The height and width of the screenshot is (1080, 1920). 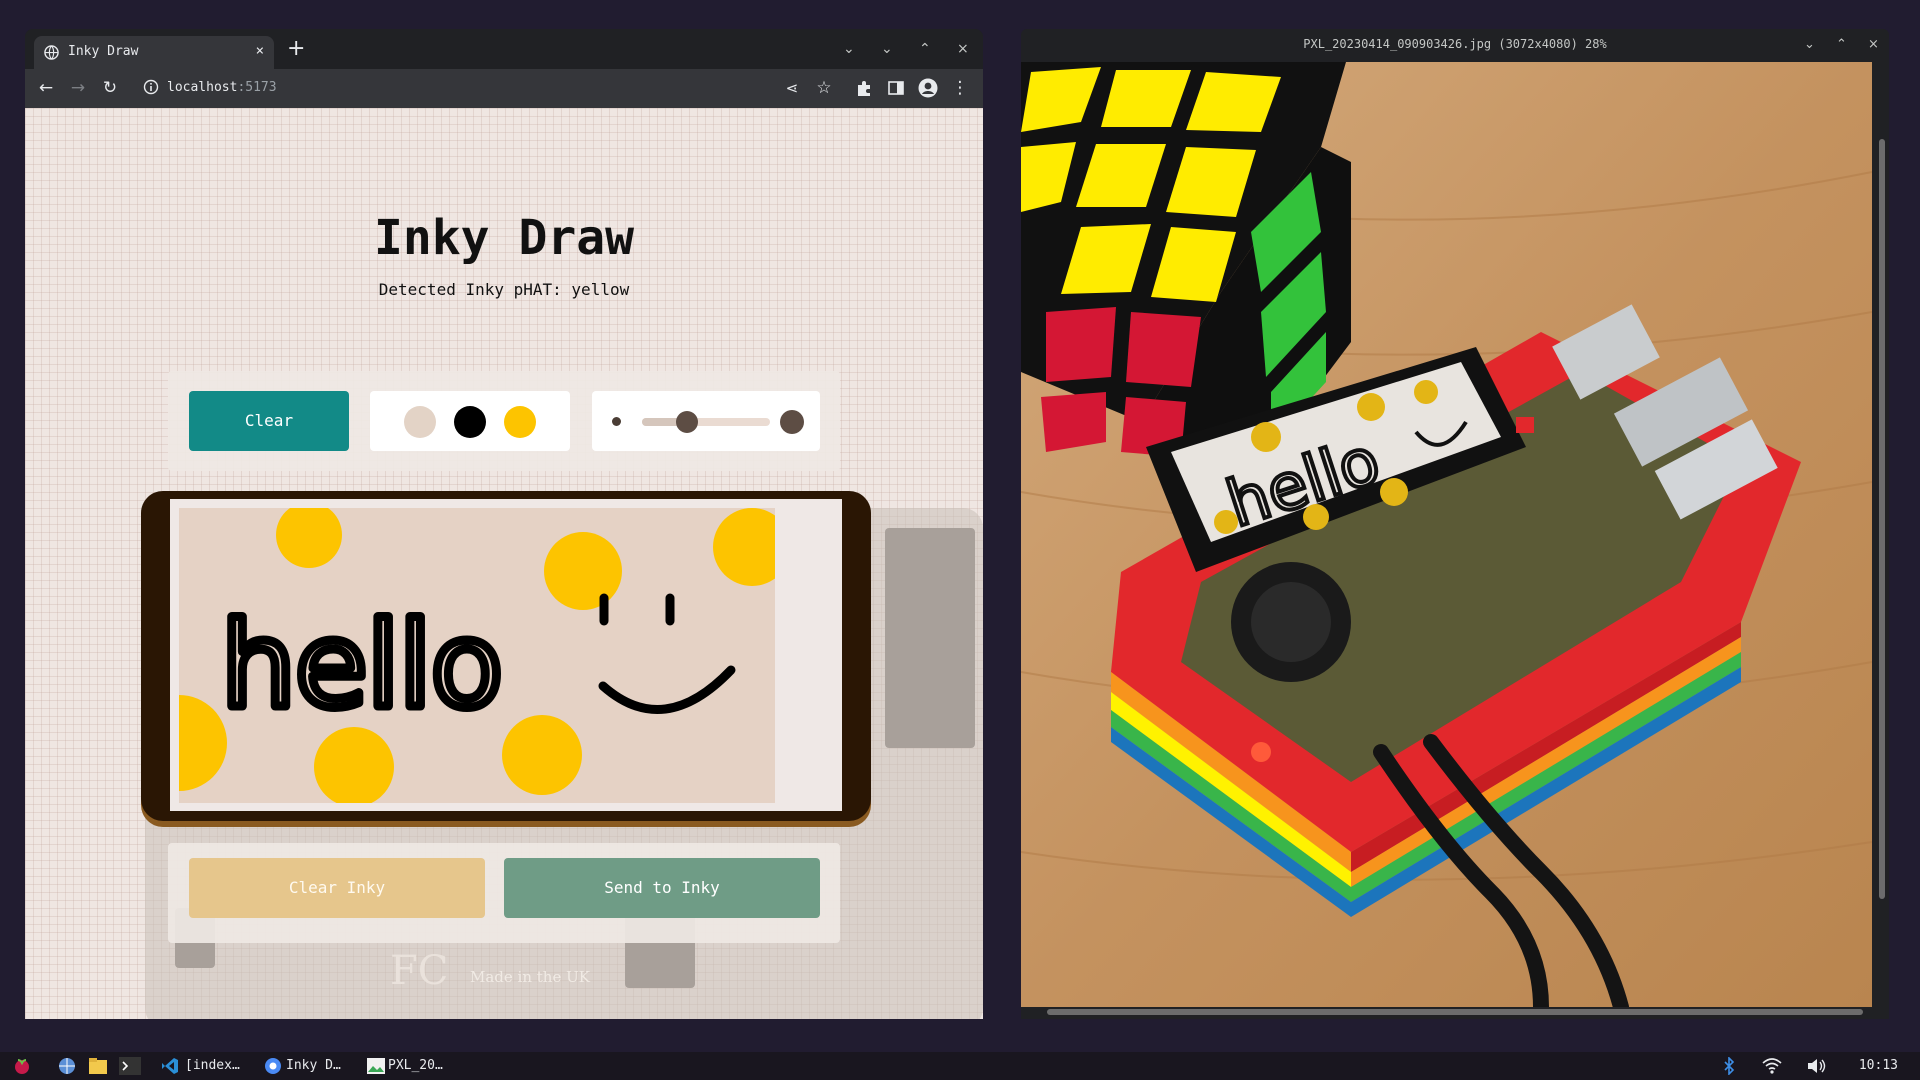 I want to click on drawn-text: hello, so click(x=362, y=665).